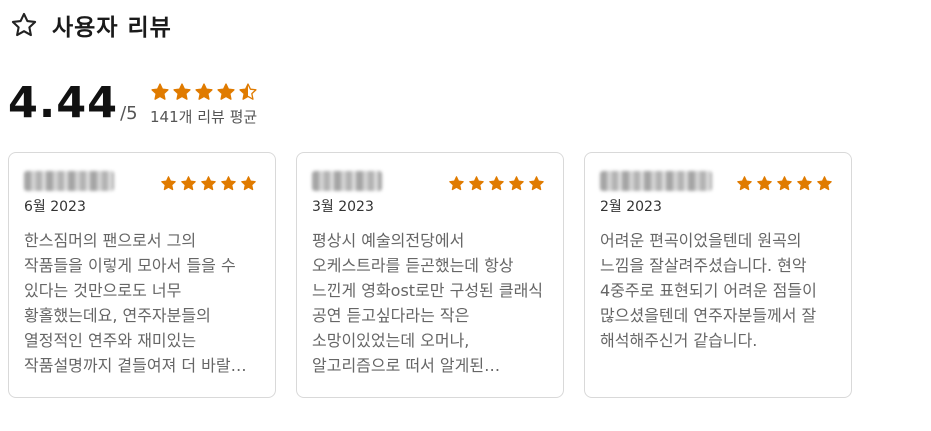 Image resolution: width=931 pixels, height=431 pixels. I want to click on summary-stars, so click(204, 92).